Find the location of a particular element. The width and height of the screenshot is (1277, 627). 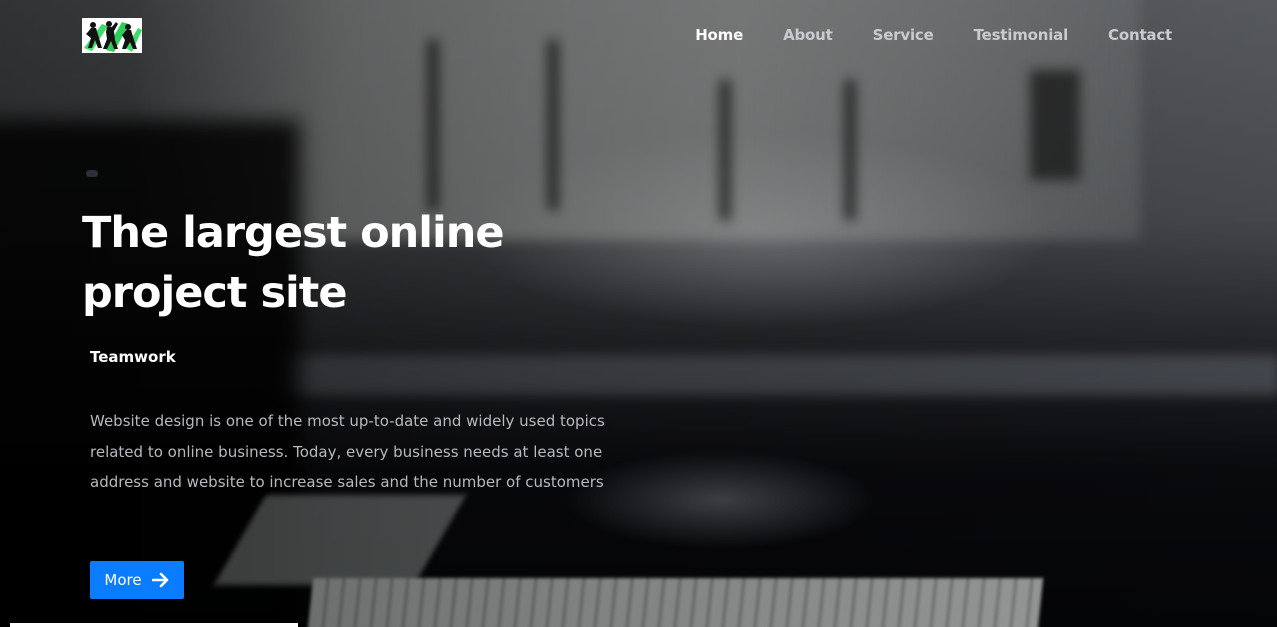

decorative-dot is located at coordinates (92, 173).